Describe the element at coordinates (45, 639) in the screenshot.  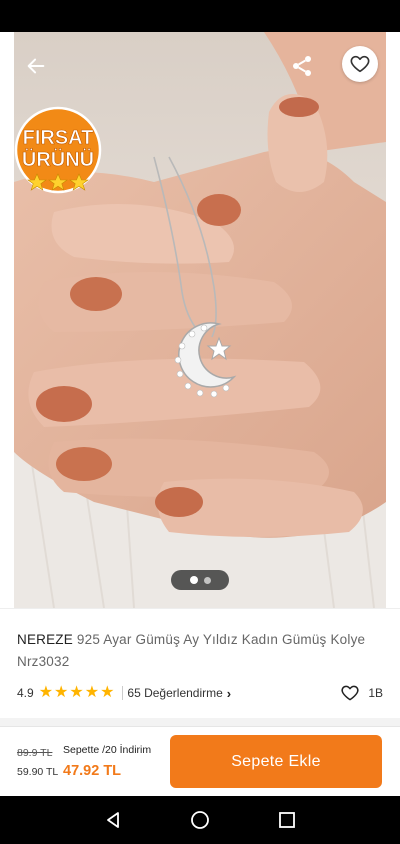
I see `brand-name: NEREZE` at that location.